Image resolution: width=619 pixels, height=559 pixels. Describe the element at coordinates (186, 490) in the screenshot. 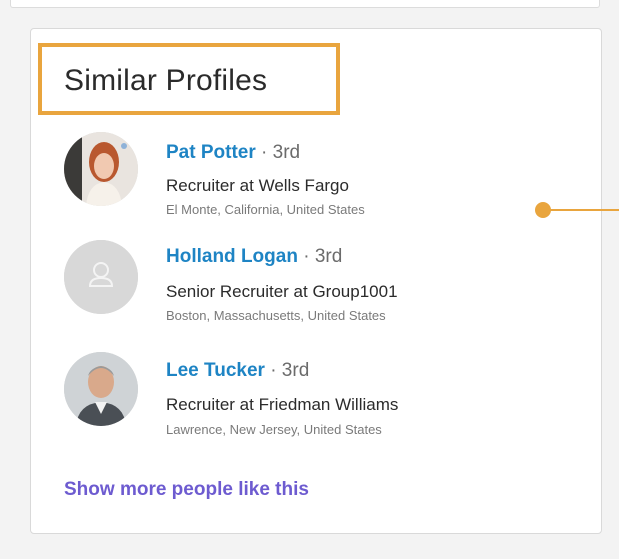

I see `show-more-button: Show more people like this` at that location.